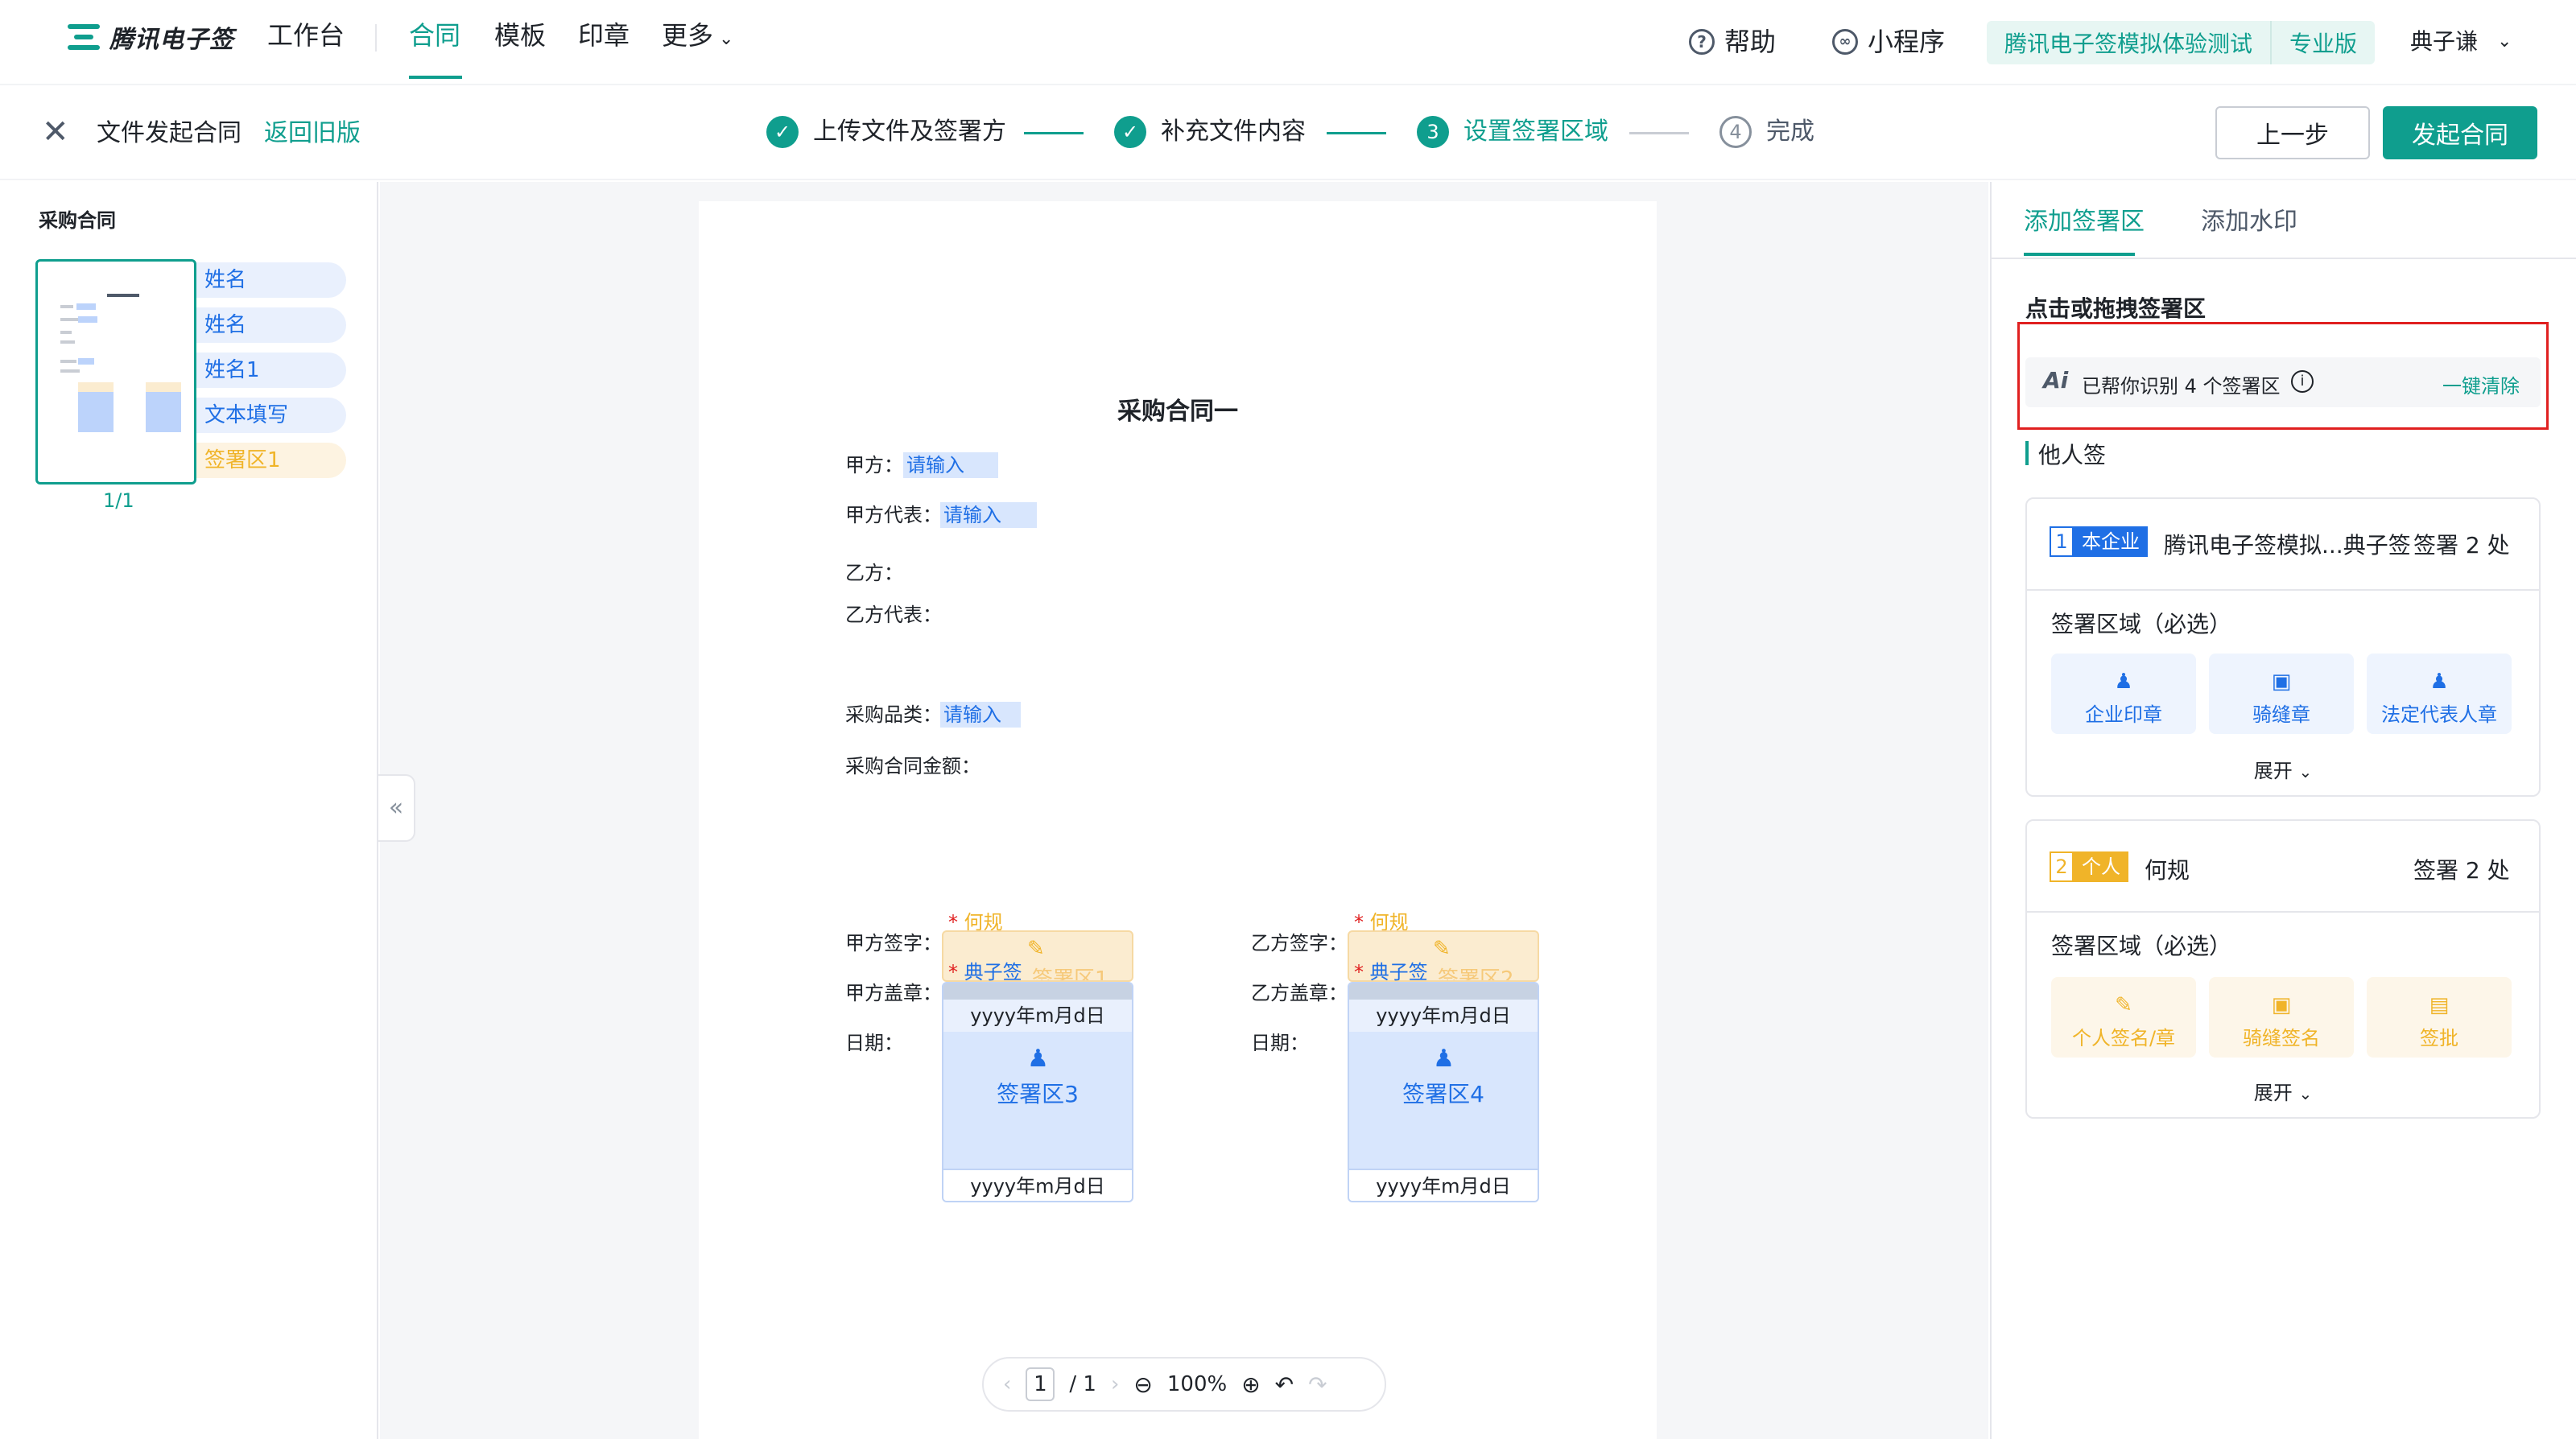  I want to click on label-b-date: 日期：, so click(1280, 1043).